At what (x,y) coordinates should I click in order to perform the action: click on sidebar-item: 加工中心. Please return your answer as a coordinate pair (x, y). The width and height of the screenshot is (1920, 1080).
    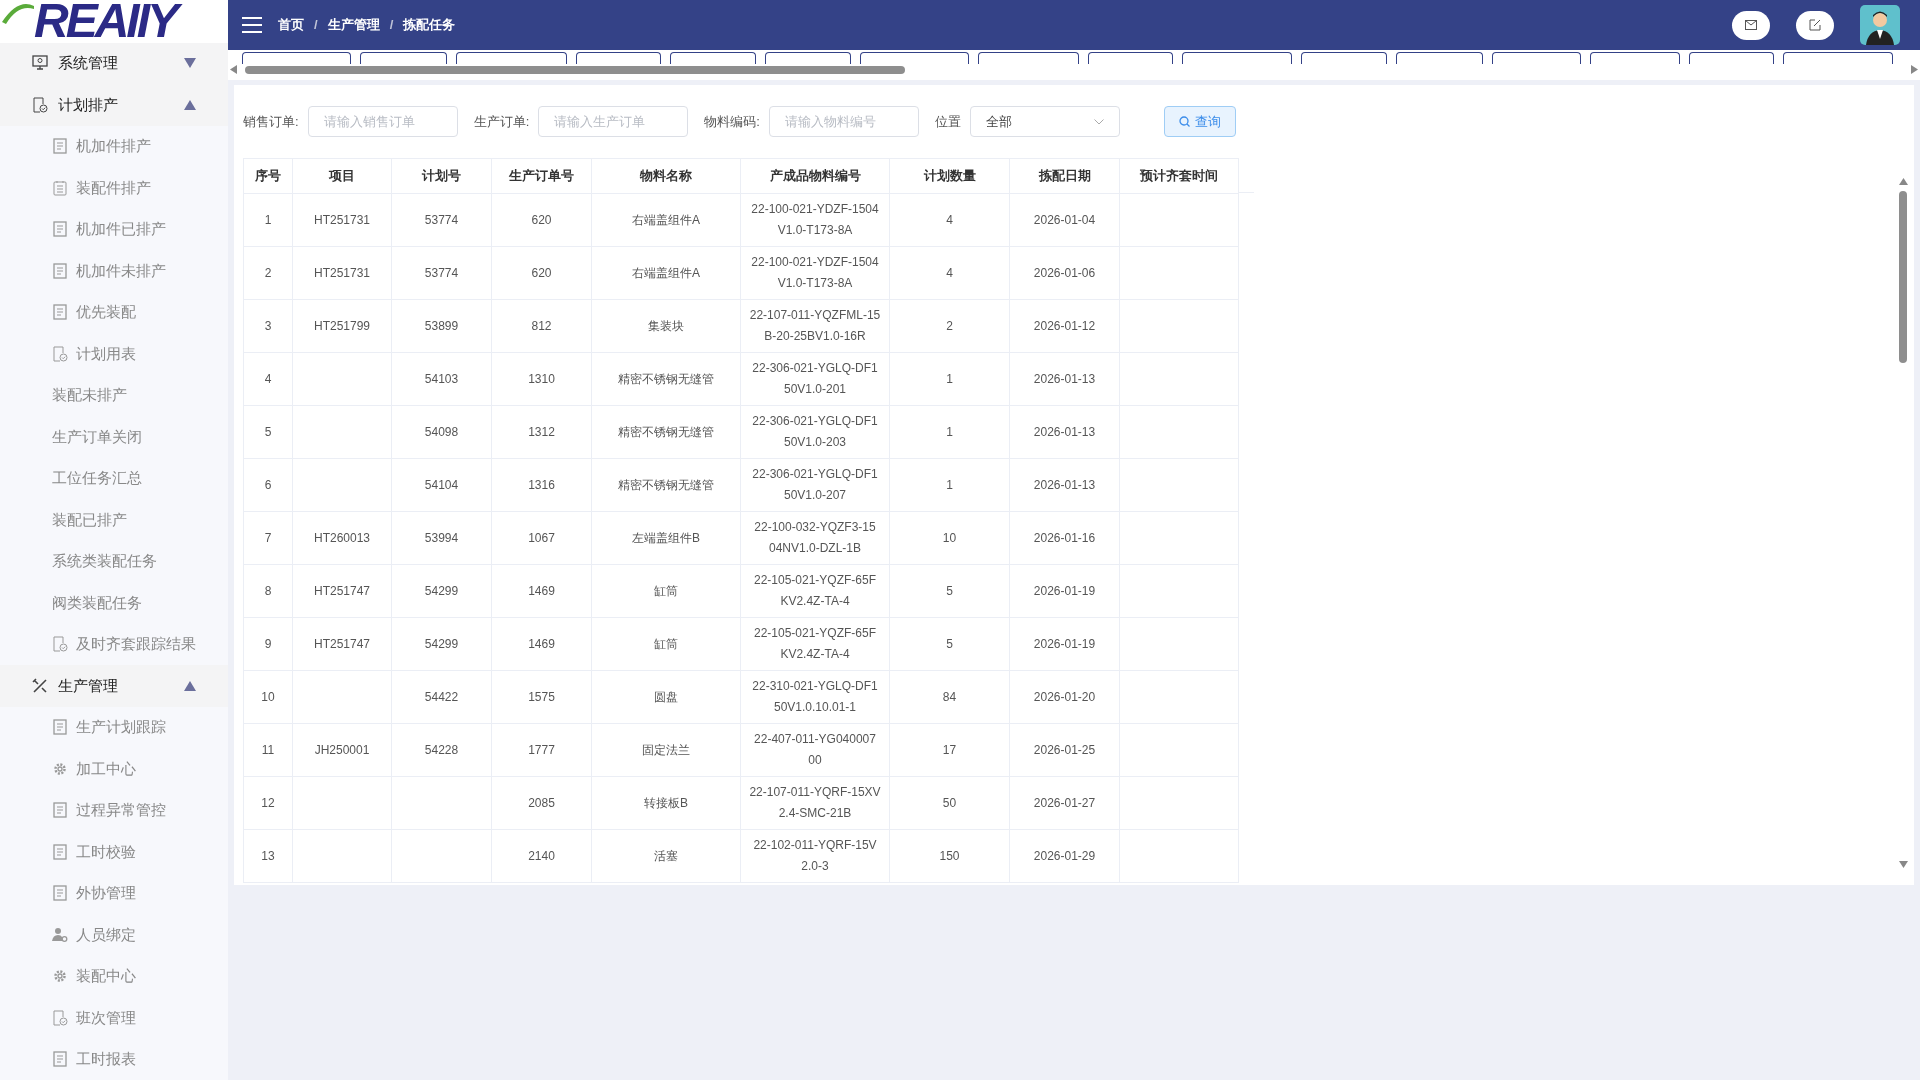
    Looking at the image, I should click on (114, 769).